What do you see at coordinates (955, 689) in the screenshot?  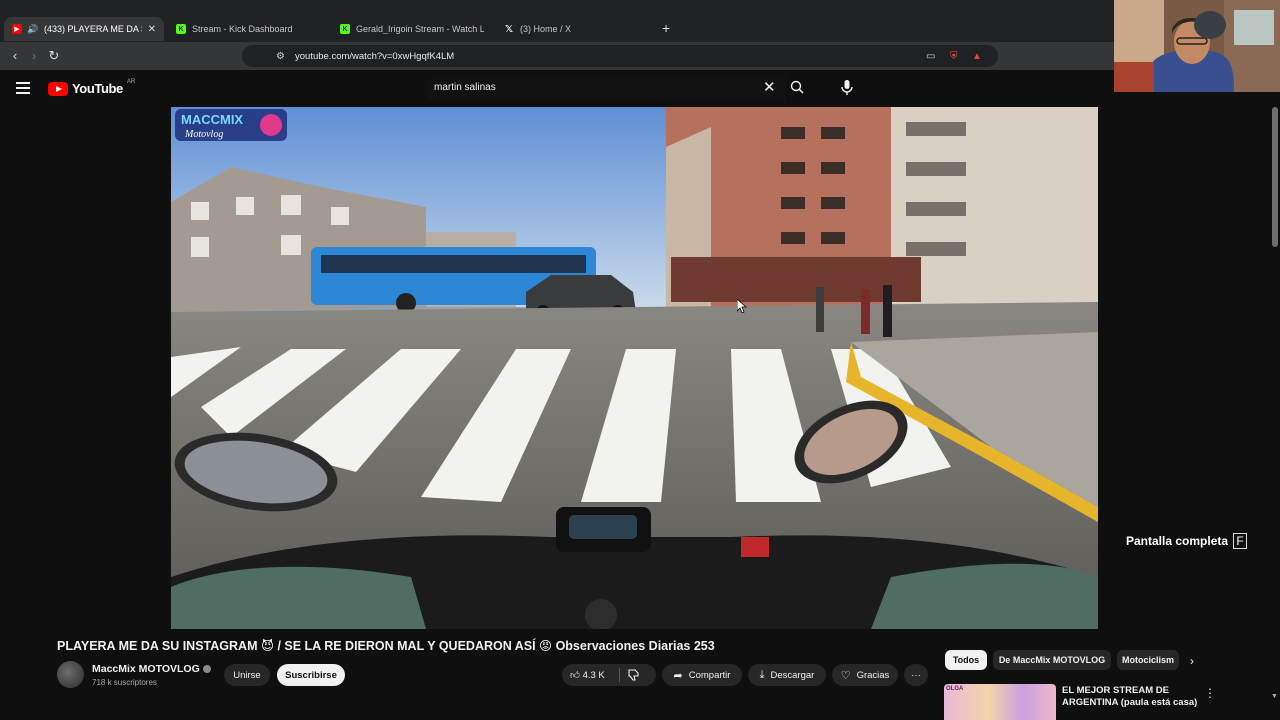 I see `thumbnail-caption: OLGA` at bounding box center [955, 689].